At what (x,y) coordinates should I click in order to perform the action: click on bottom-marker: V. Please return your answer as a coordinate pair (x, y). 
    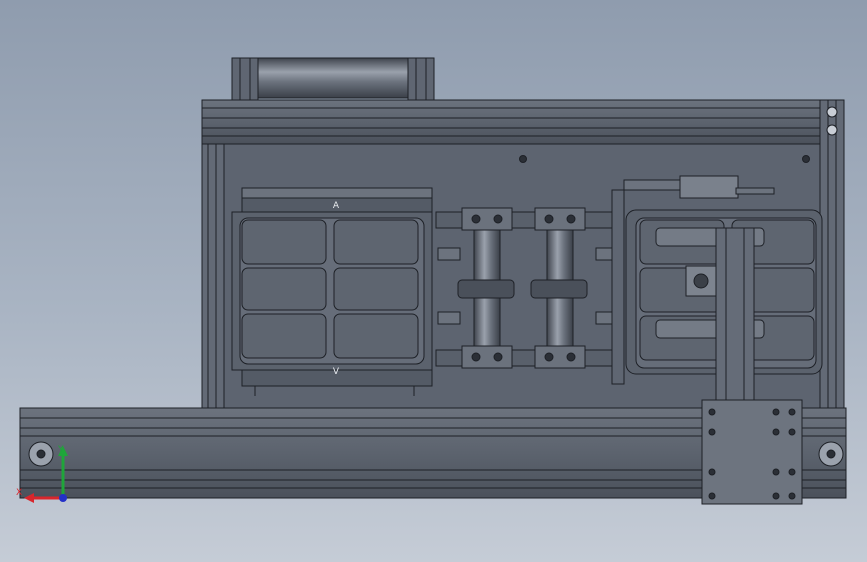
    Looking at the image, I should click on (336, 372).